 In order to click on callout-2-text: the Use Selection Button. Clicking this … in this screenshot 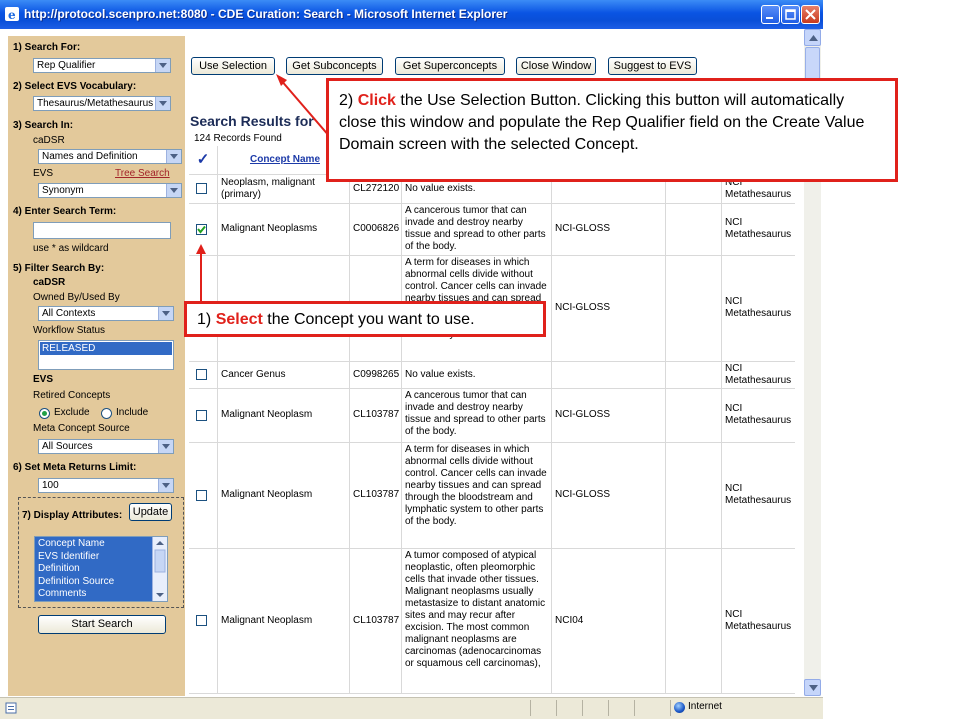, I will do `click(602, 122)`.